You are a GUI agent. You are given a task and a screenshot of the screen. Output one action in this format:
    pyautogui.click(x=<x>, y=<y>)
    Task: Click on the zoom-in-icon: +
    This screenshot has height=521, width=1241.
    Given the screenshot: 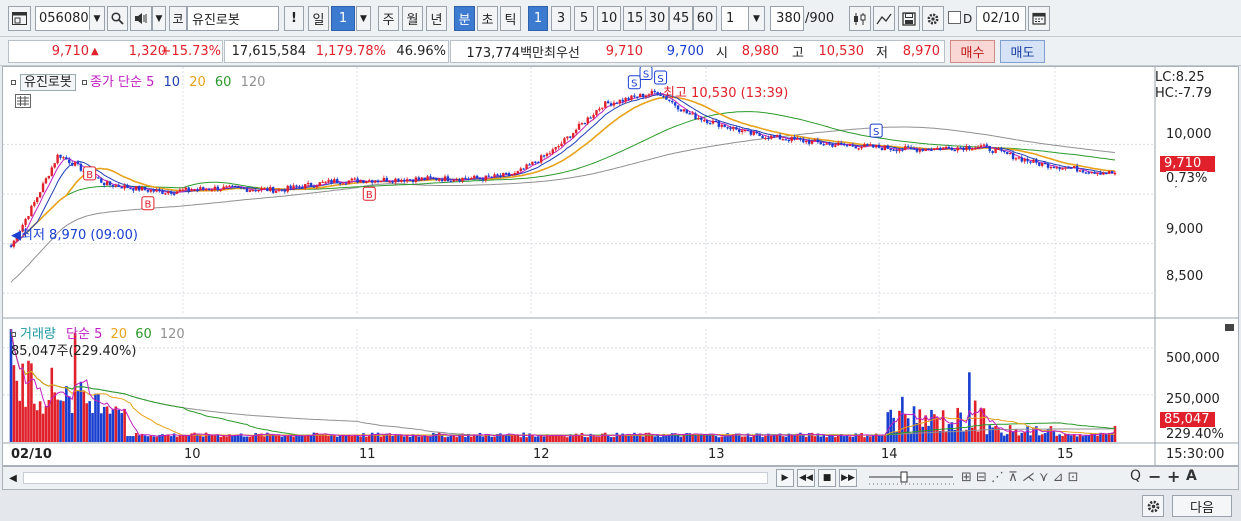 What is the action you would take?
    pyautogui.click(x=1173, y=476)
    